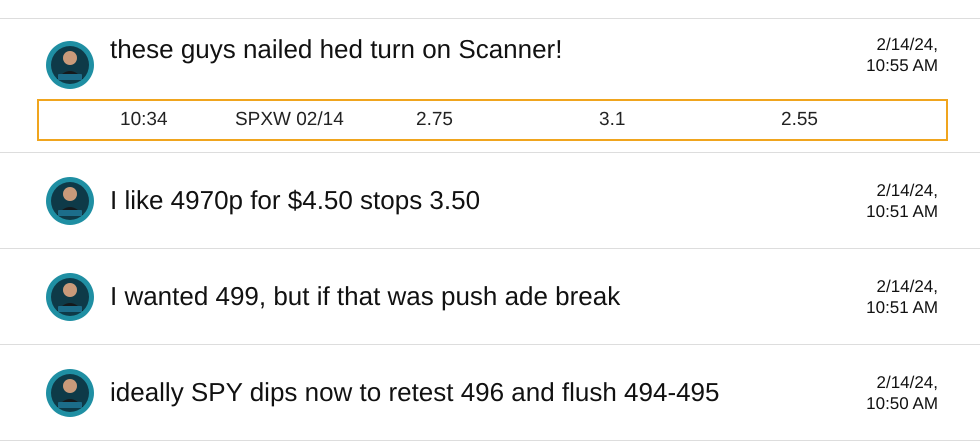 This screenshot has height=448, width=980. I want to click on table-cell-text: 3.1, so click(612, 120).